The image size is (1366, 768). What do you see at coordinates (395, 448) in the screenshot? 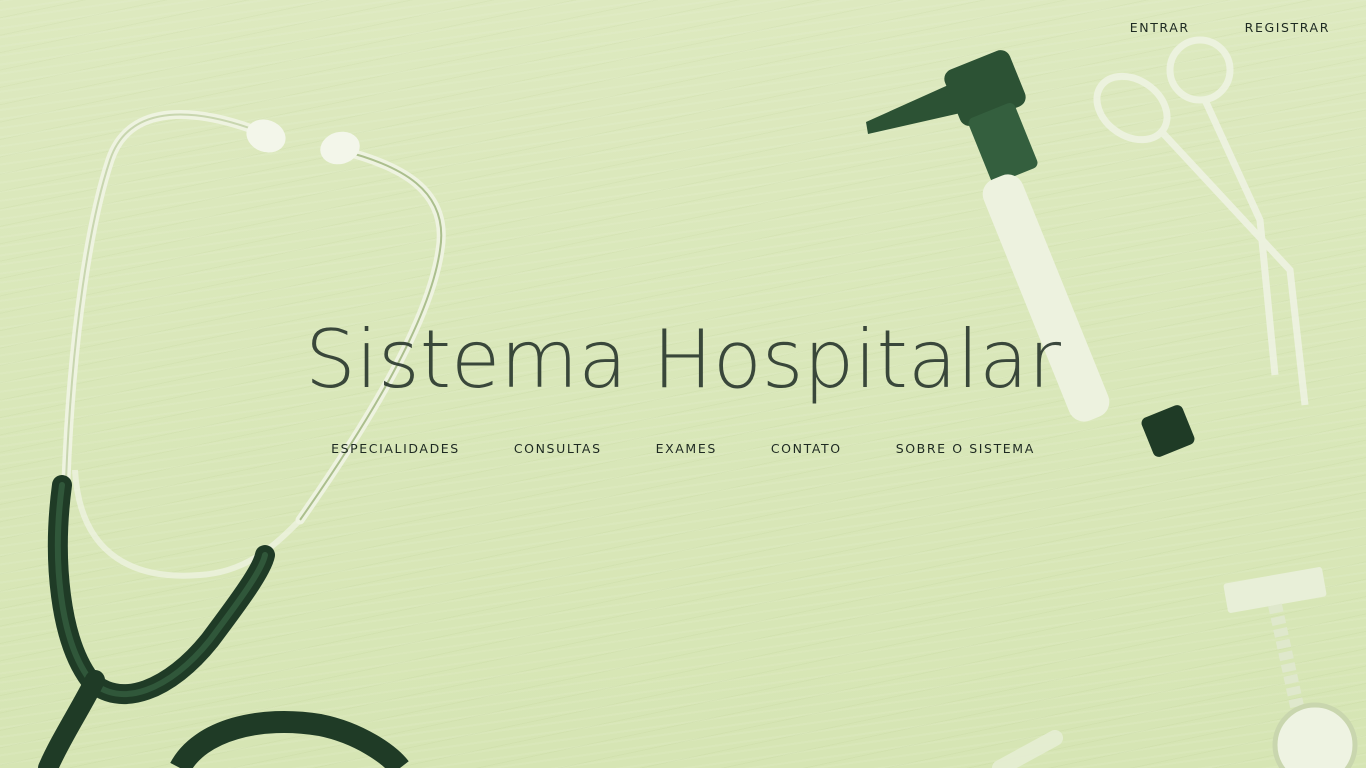
I see `nav-especialidades: ESPECIALIDADES` at bounding box center [395, 448].